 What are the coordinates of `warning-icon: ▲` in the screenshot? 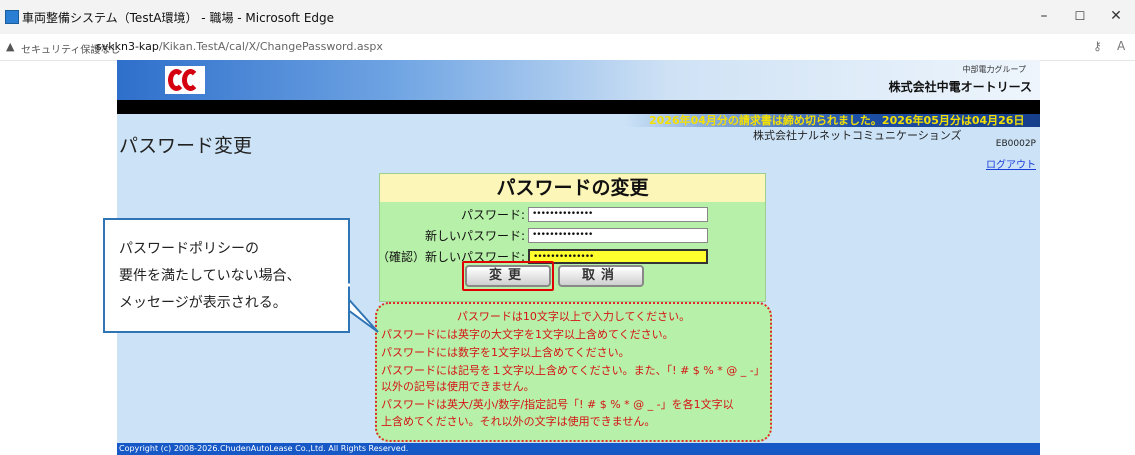 It's located at (10, 46).